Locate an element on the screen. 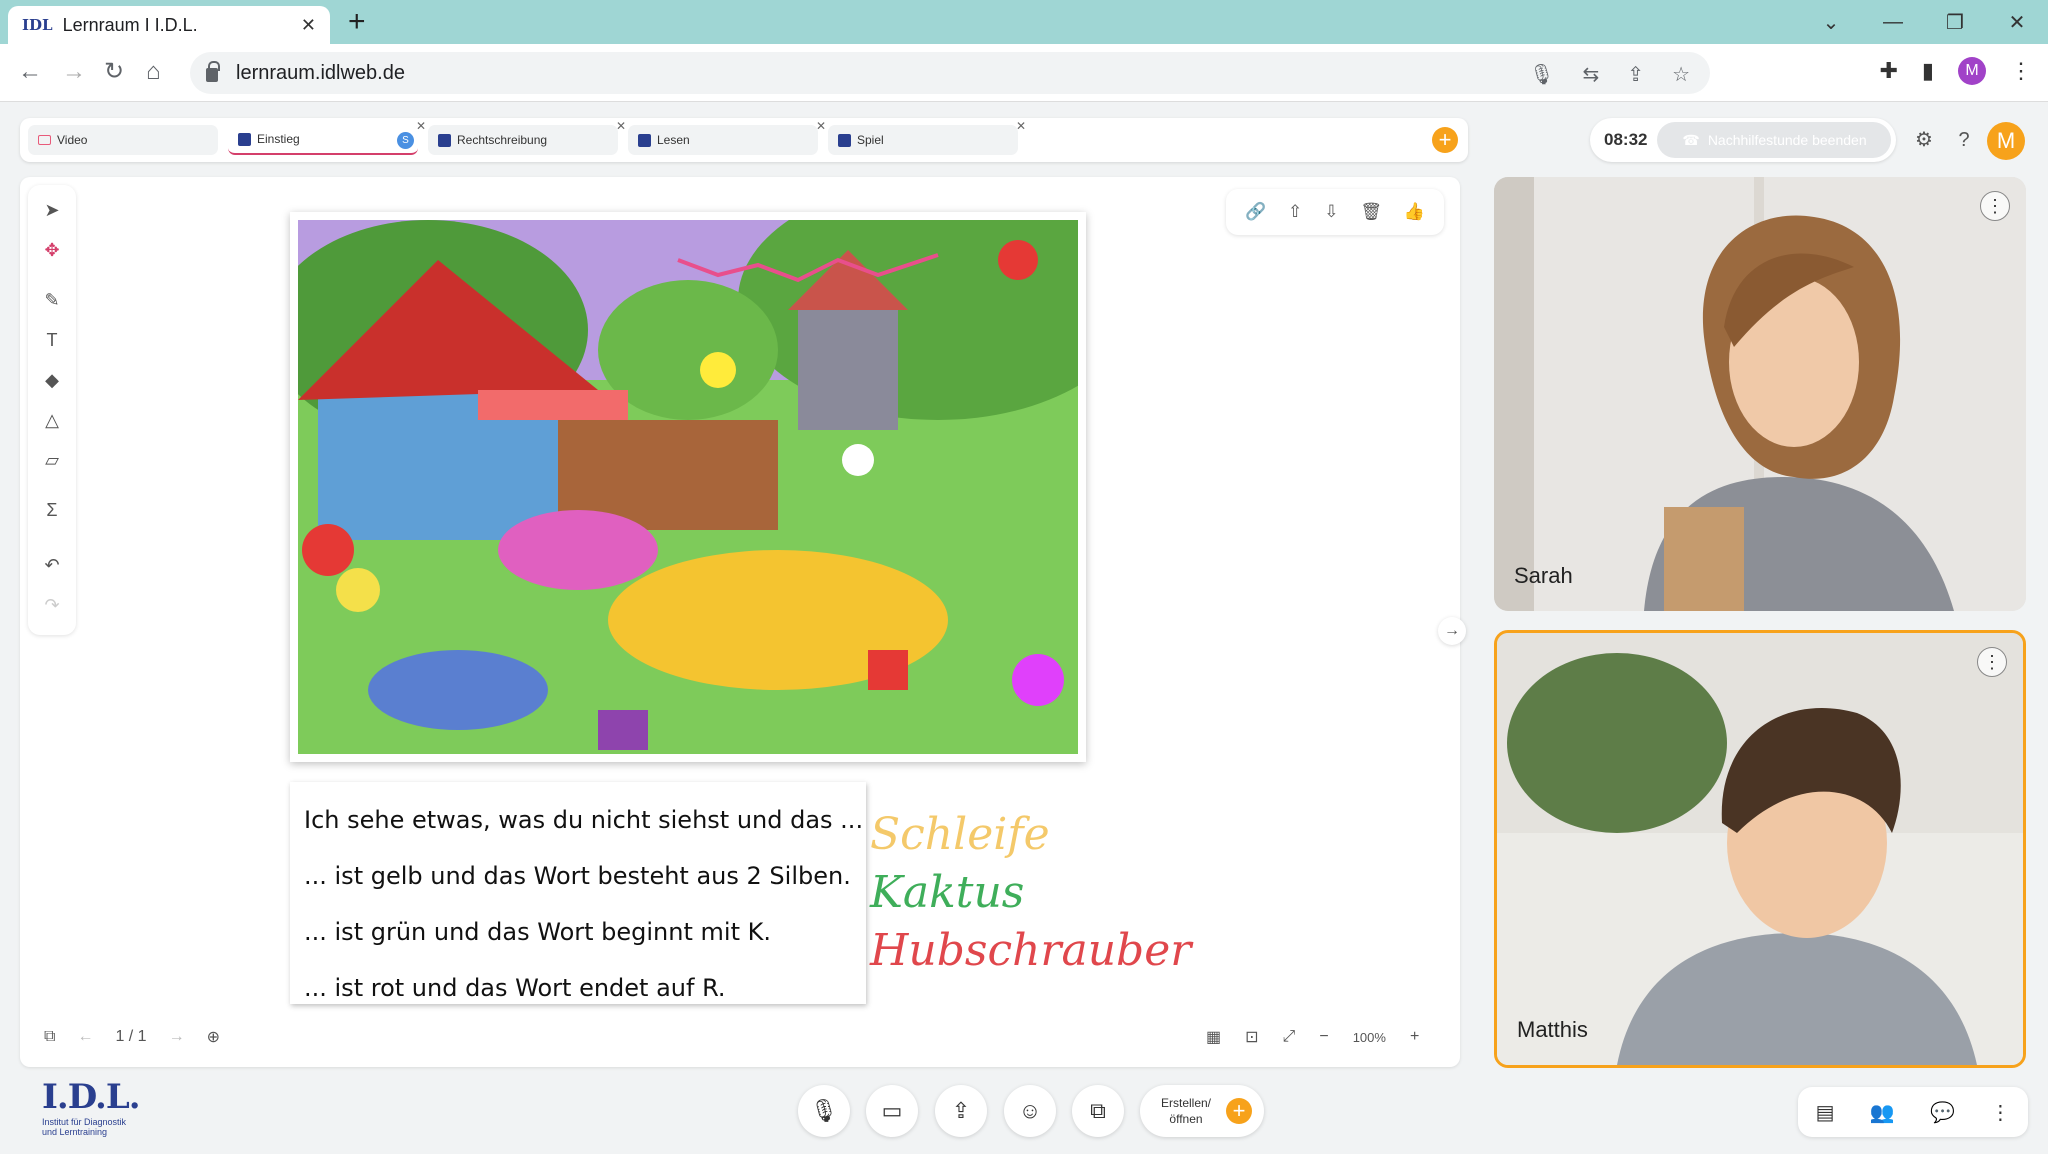  microphone-icon: 🎙 is located at coordinates (1541, 74).